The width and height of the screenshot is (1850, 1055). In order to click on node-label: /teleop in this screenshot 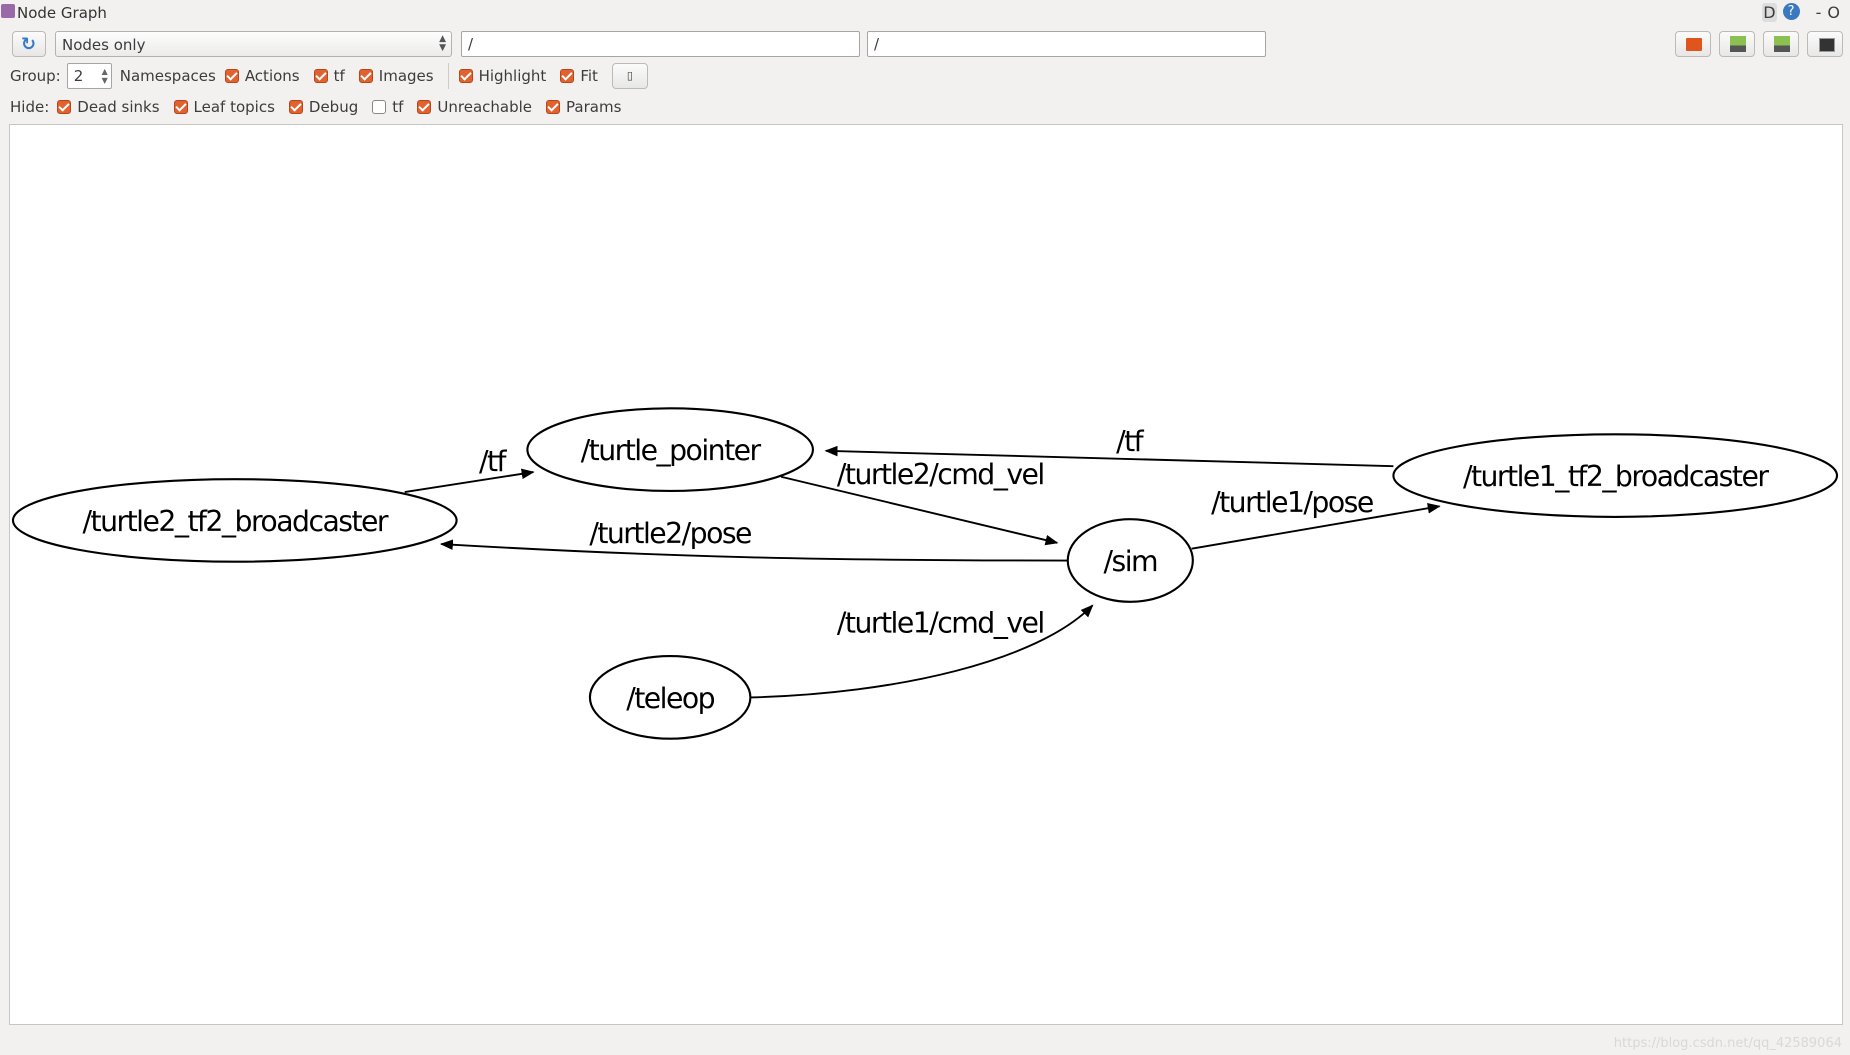, I will do `click(670, 698)`.